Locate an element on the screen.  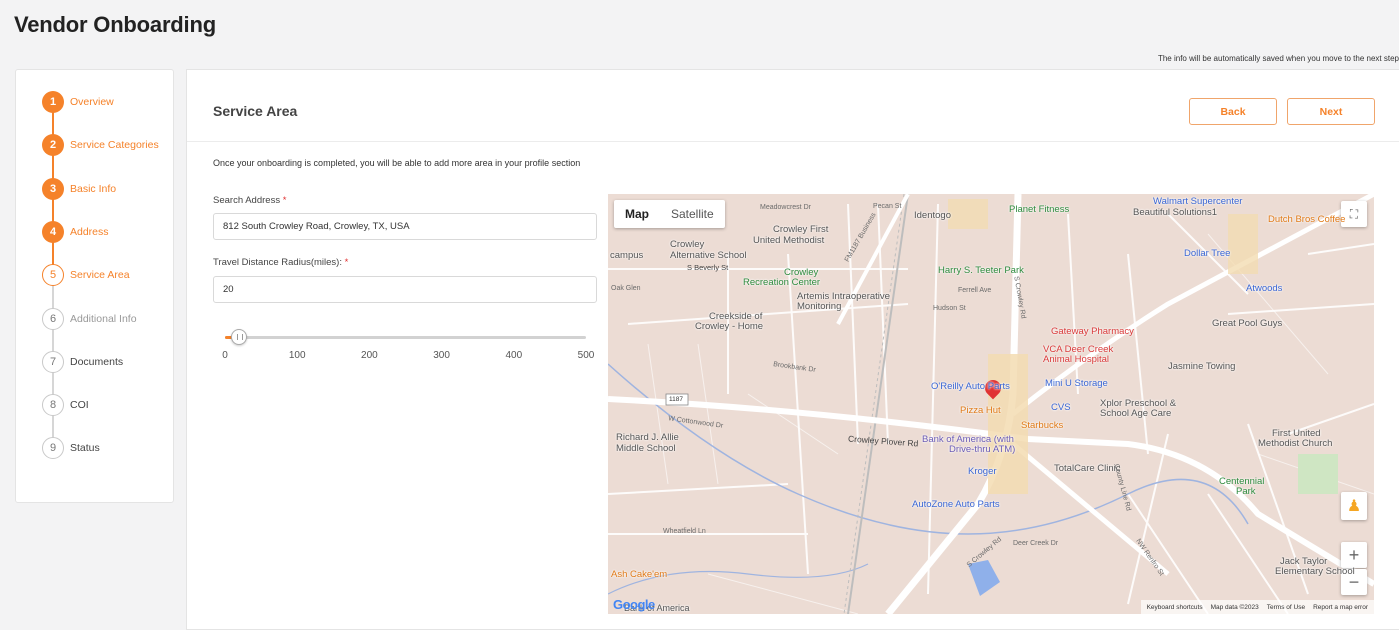
radius-slider-thumb is located at coordinates (239, 337).